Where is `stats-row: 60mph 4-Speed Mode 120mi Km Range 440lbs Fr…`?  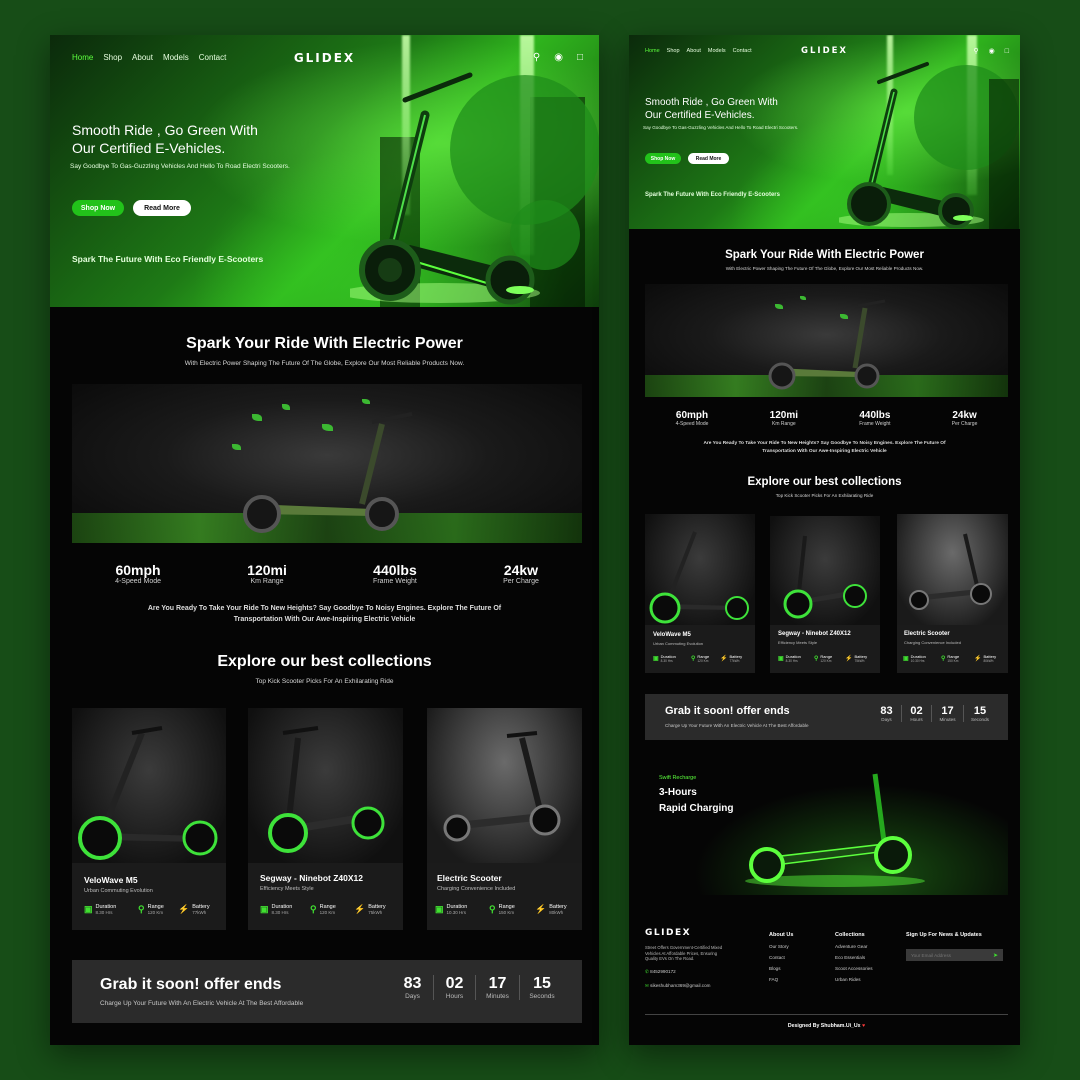 stats-row: 60mph 4-Speed Mode 120mi Km Range 440lbs Fr… is located at coordinates (327, 573).